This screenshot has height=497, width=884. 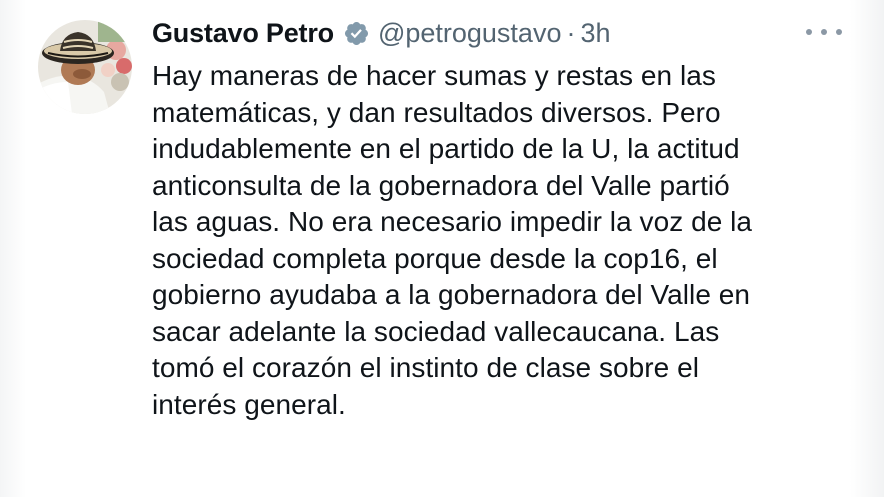 I want to click on avatar, so click(x=85, y=67).